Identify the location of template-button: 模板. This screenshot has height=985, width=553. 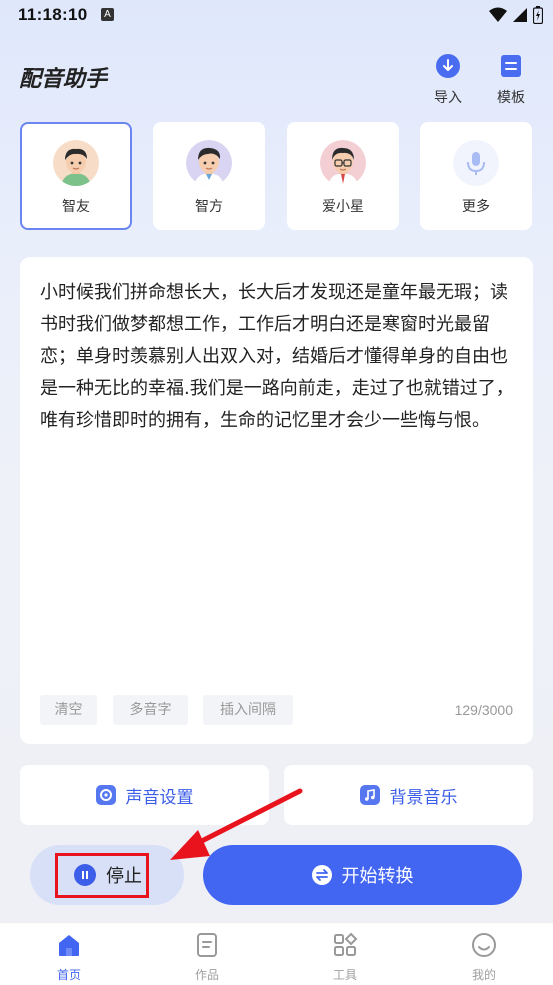
(511, 80).